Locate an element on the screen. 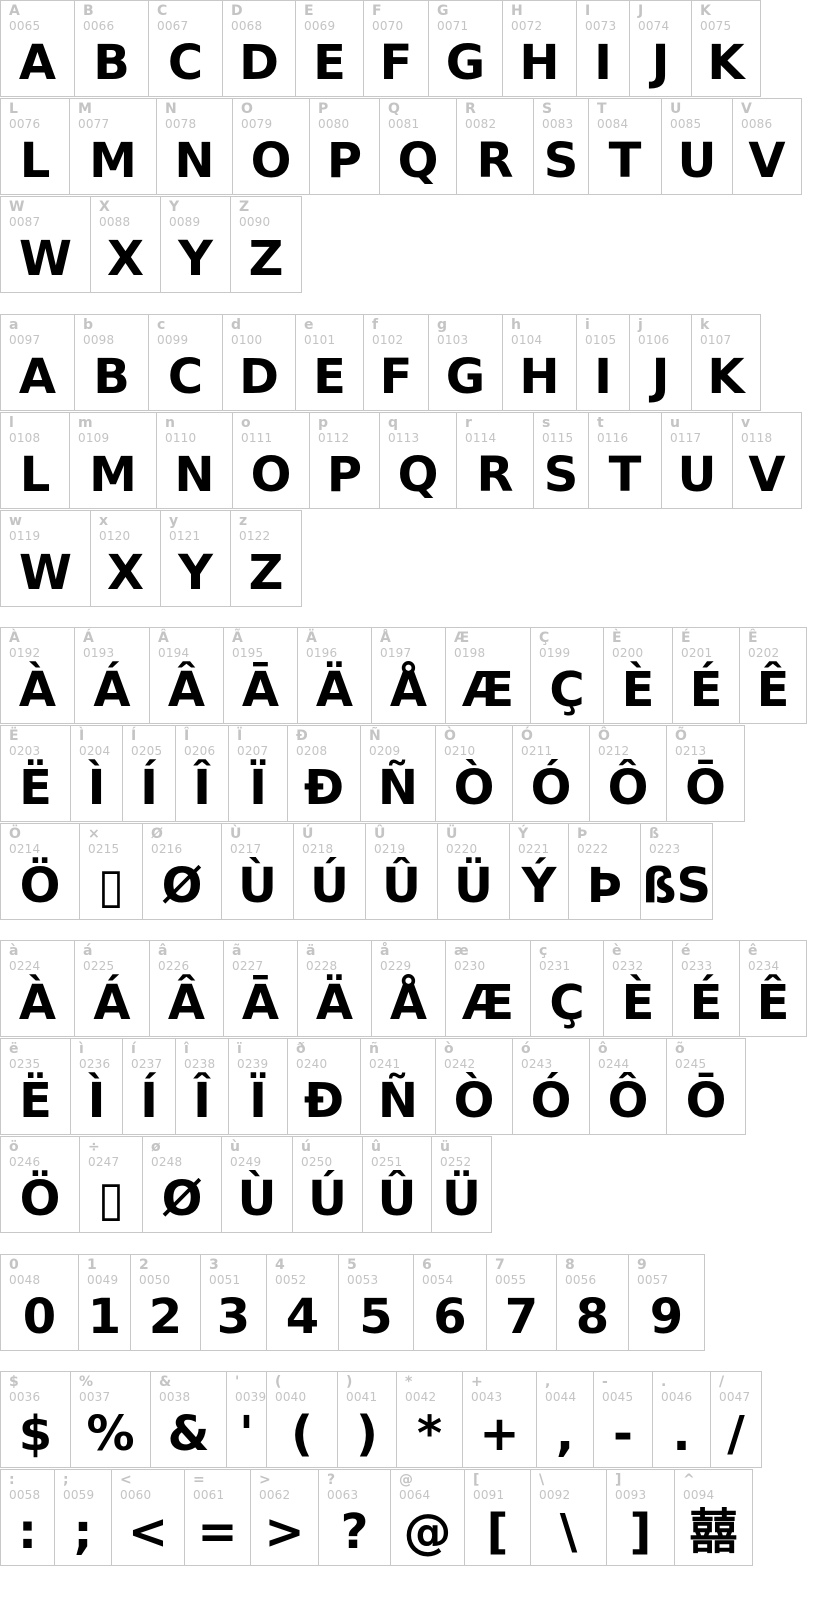 The height and width of the screenshot is (1601, 828). char-code: 0205 is located at coordinates (147, 751).